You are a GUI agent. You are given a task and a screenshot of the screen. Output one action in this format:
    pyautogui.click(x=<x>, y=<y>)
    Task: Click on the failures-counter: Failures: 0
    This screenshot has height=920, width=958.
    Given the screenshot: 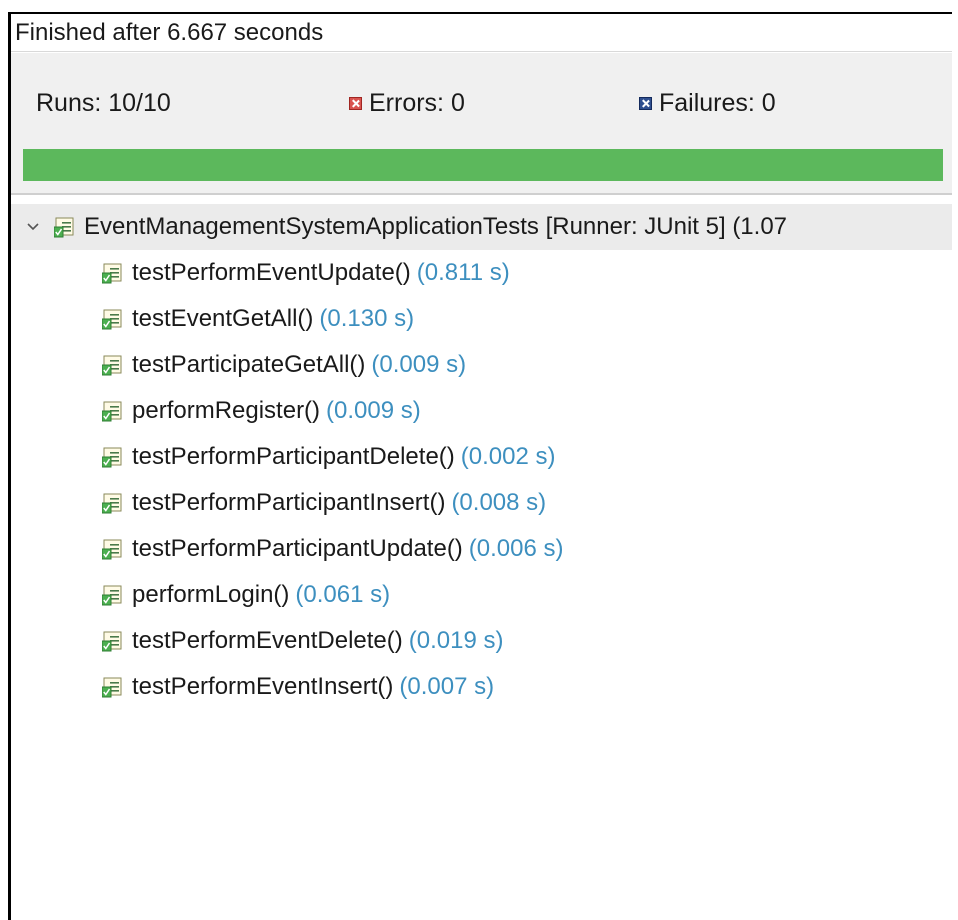 What is the action you would take?
    pyautogui.click(x=707, y=103)
    